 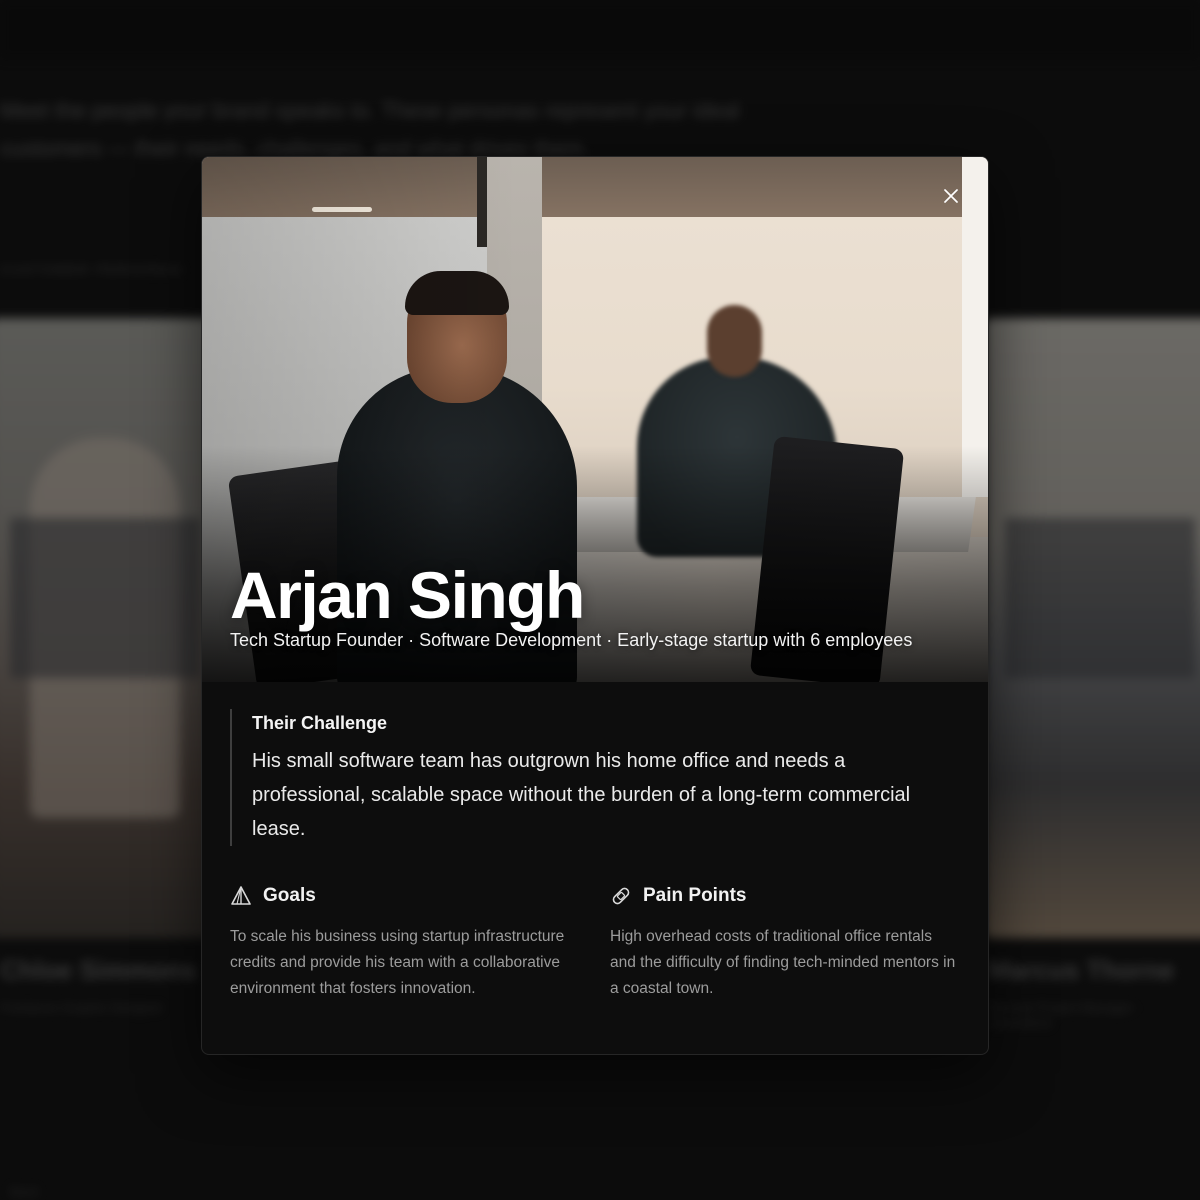 What do you see at coordinates (81, 1007) in the screenshot?
I see `persona-card-role: Freelance Graphic Designer` at bounding box center [81, 1007].